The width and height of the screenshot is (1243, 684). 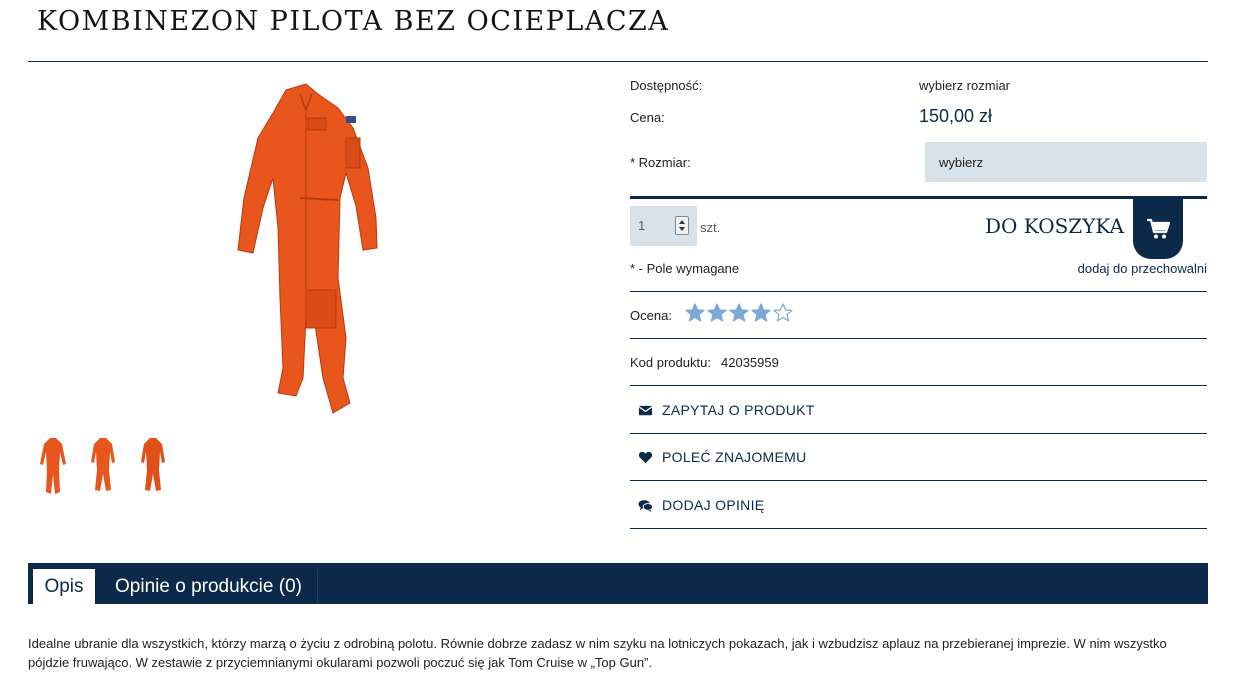 I want to click on rating-label: Ocena:, so click(x=651, y=315).